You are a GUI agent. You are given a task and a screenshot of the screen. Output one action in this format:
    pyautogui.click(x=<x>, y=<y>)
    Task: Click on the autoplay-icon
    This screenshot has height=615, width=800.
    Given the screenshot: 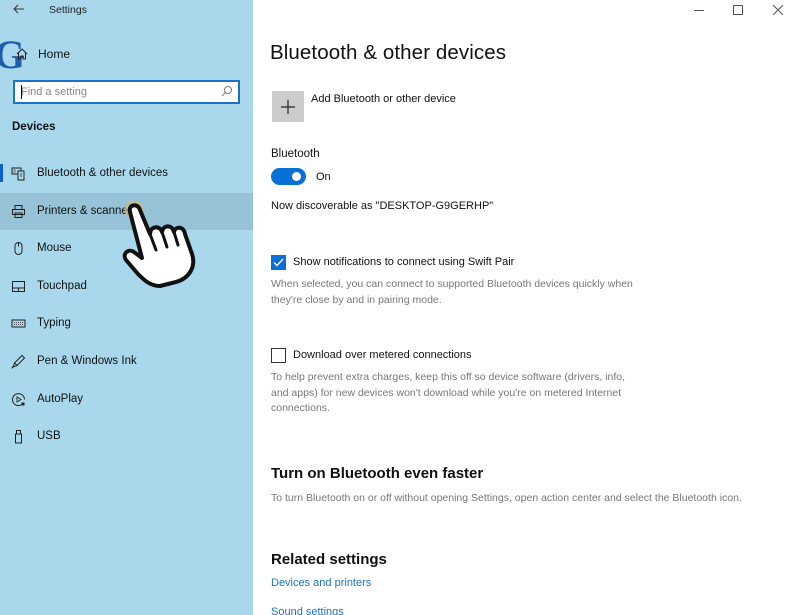 What is the action you would take?
    pyautogui.click(x=18, y=399)
    